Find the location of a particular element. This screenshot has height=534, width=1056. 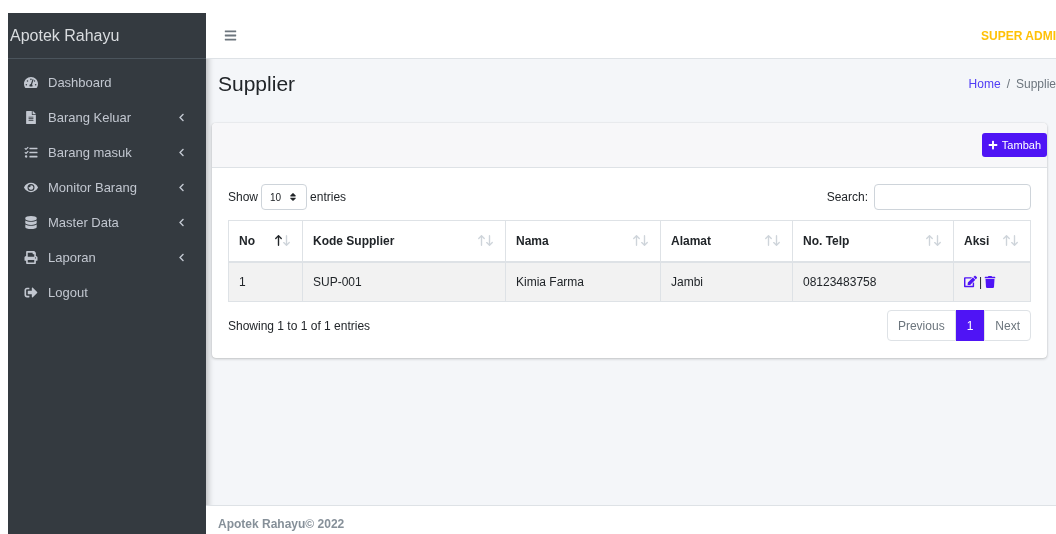

add-button: Tambah is located at coordinates (1014, 145).